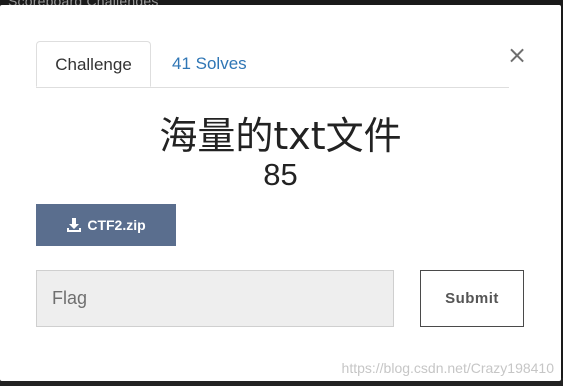 The width and height of the screenshot is (563, 386). What do you see at coordinates (209, 64) in the screenshot?
I see `tab-solves: 41 Solves` at bounding box center [209, 64].